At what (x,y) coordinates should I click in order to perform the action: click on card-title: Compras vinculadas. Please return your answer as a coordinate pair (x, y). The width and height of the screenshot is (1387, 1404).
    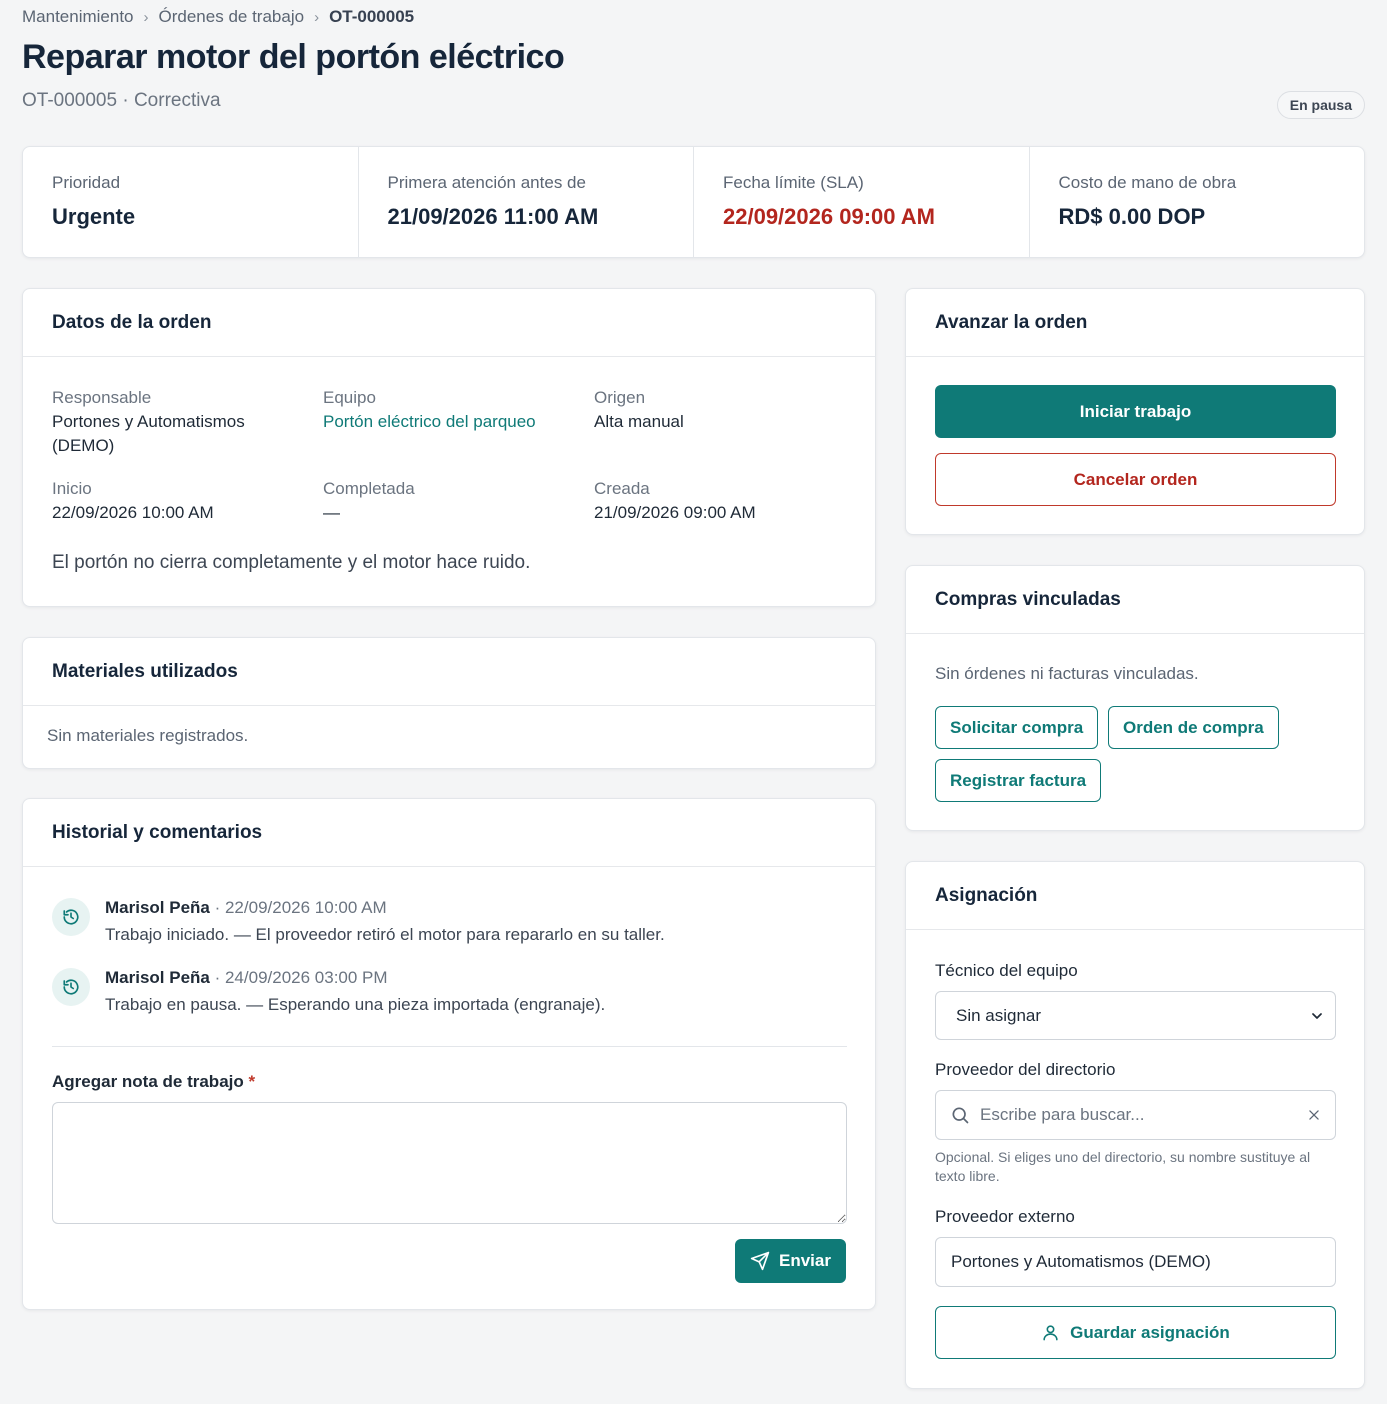
    Looking at the image, I should click on (1135, 600).